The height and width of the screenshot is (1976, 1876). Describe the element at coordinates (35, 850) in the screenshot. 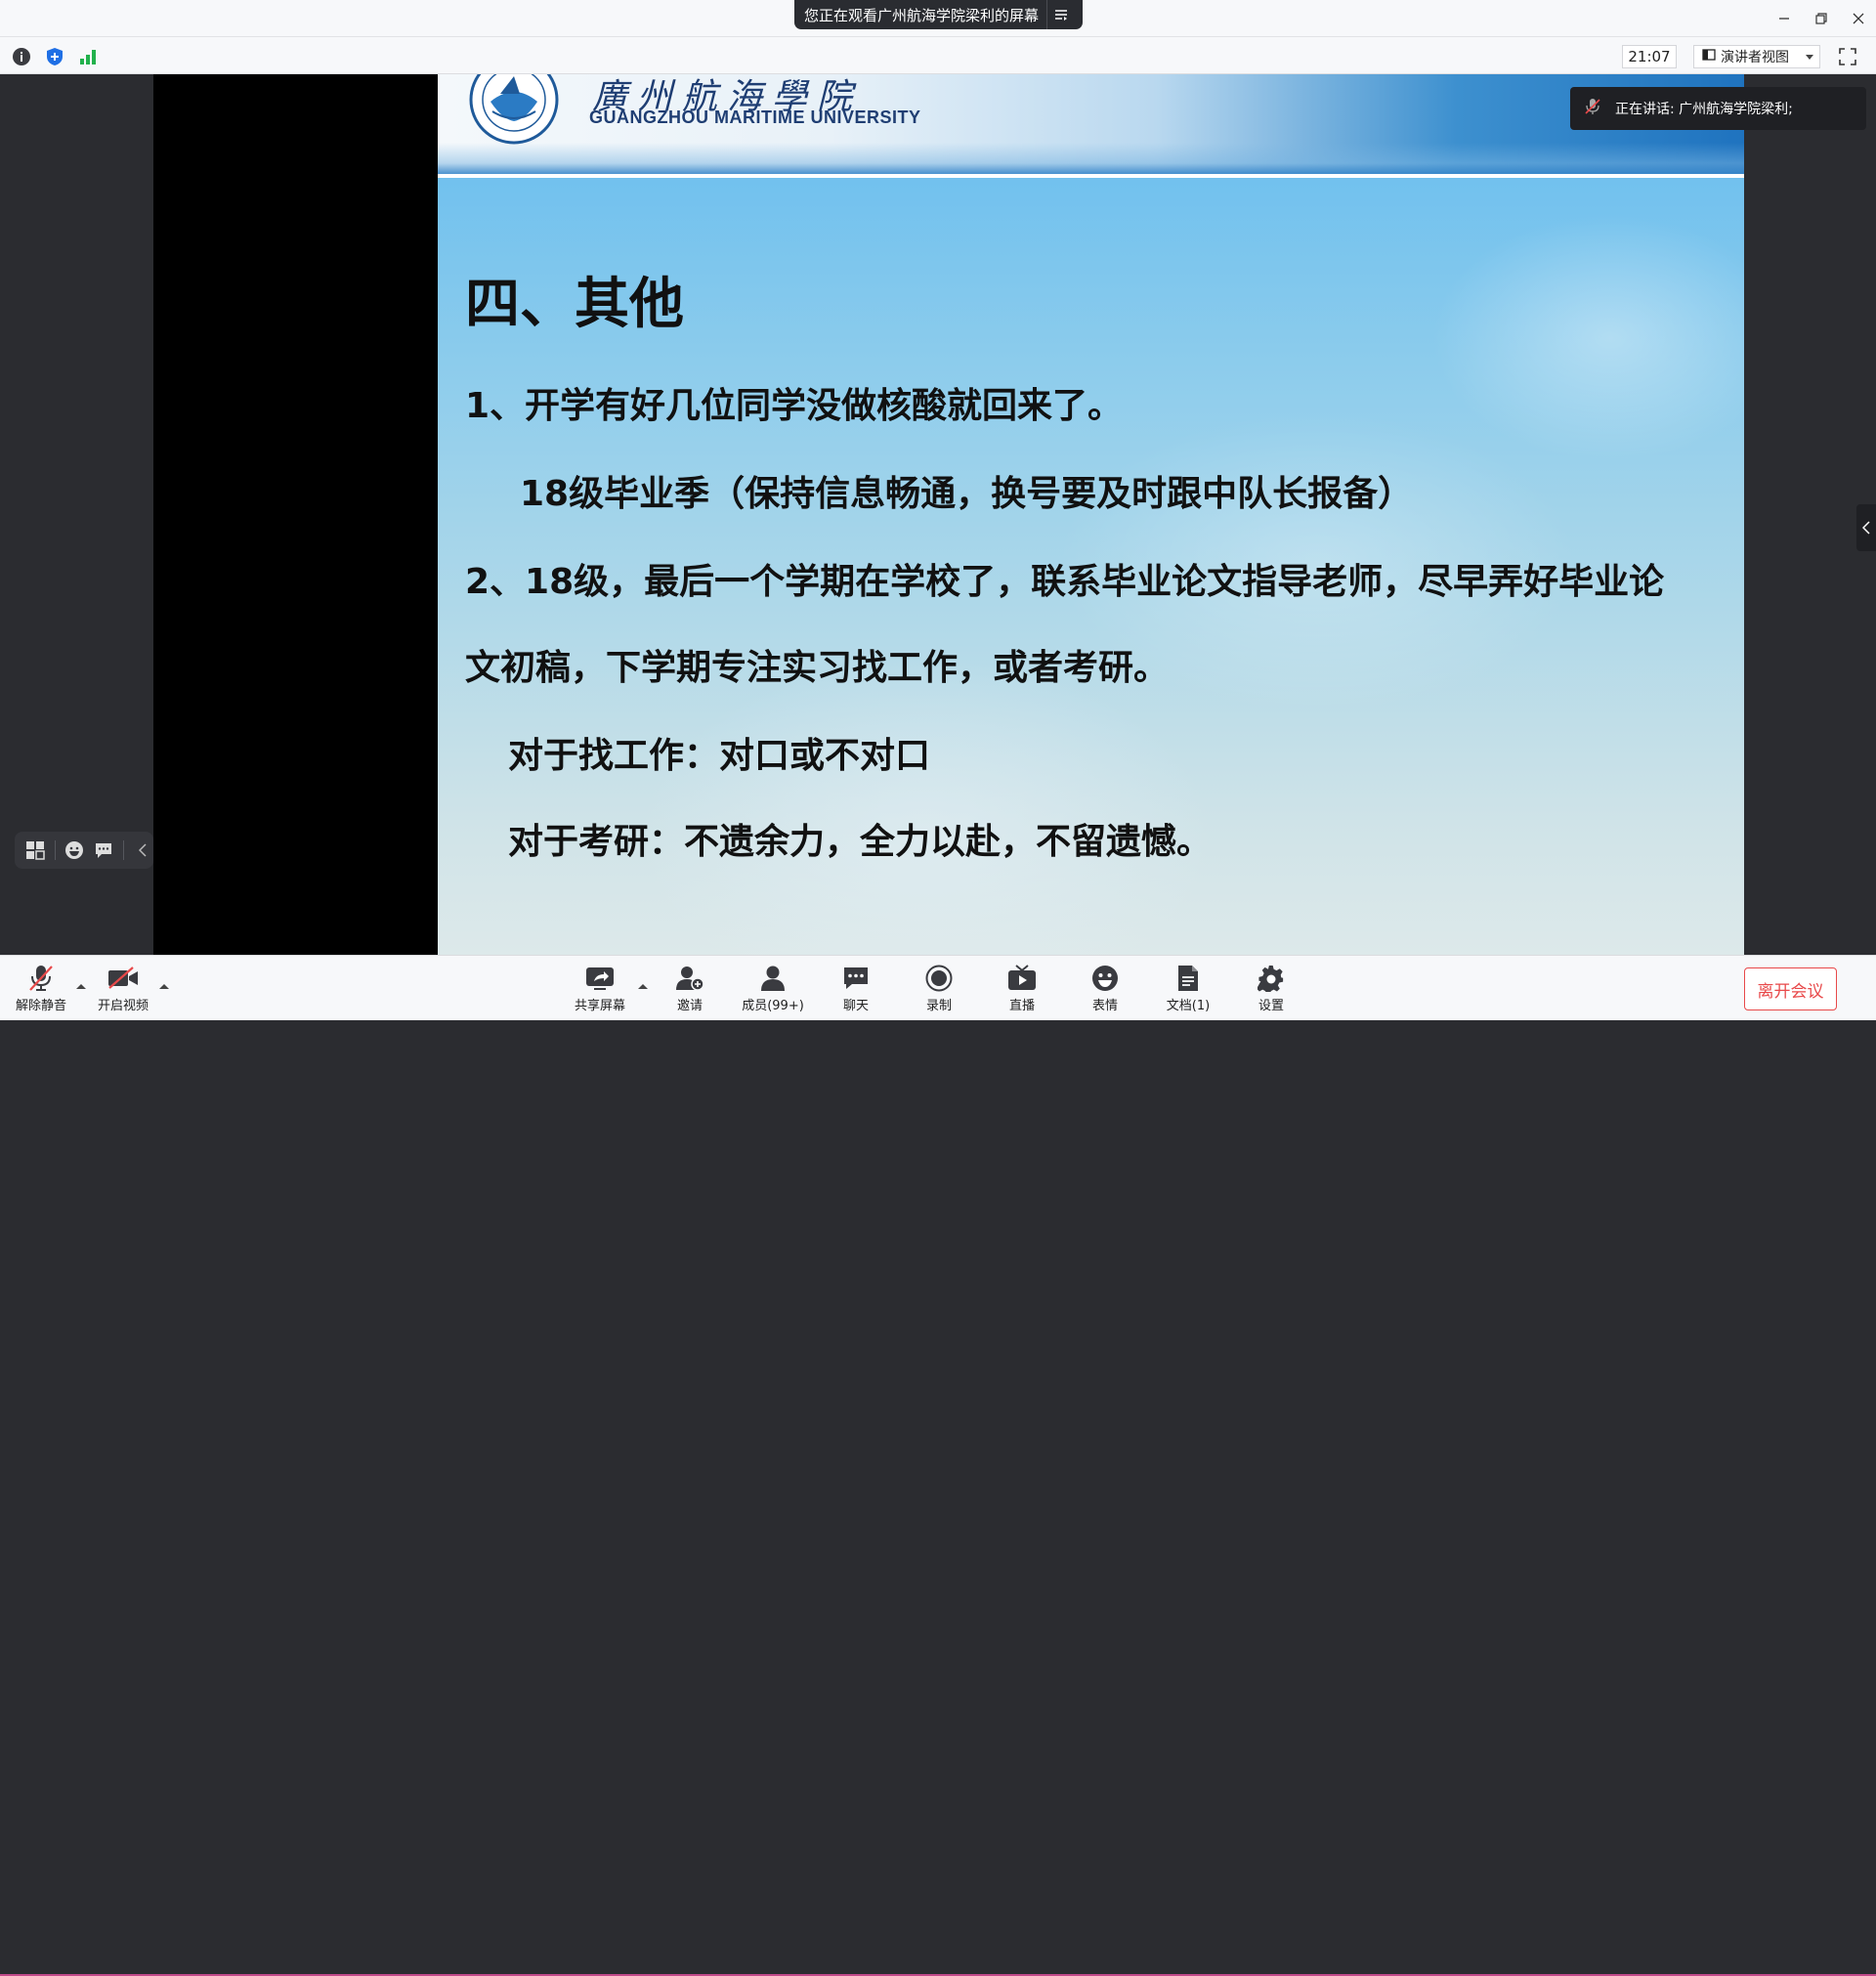

I see `layout-grid-icon` at that location.